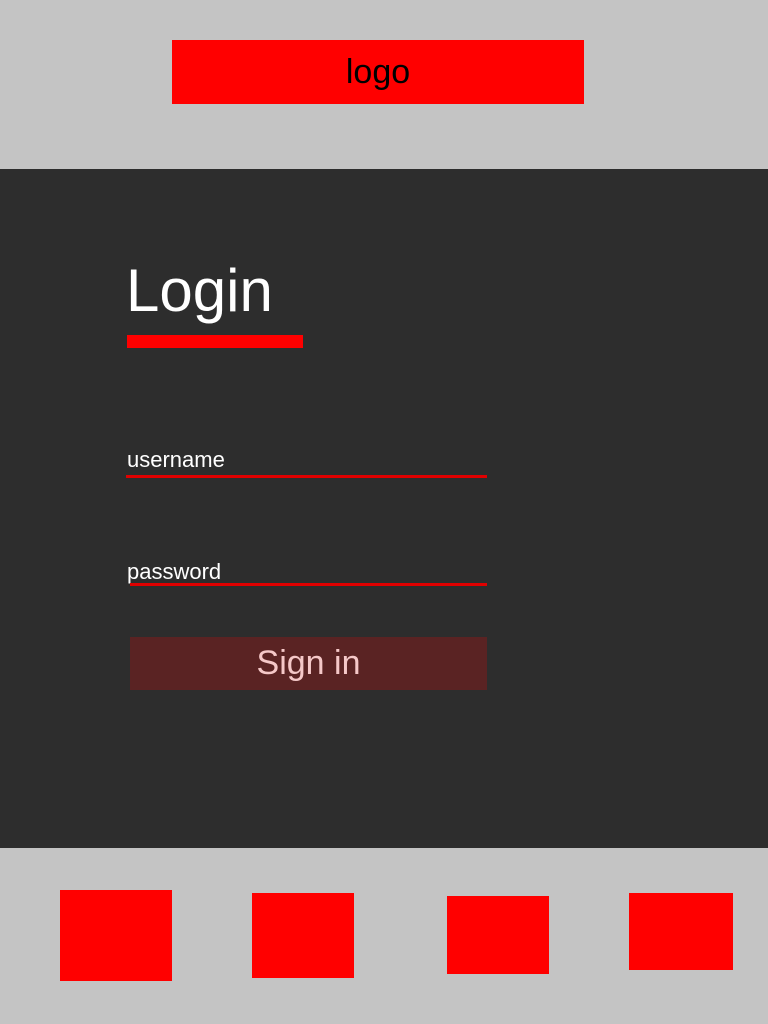 This screenshot has width=768, height=1024. What do you see at coordinates (176, 460) in the screenshot?
I see `username-field: username` at bounding box center [176, 460].